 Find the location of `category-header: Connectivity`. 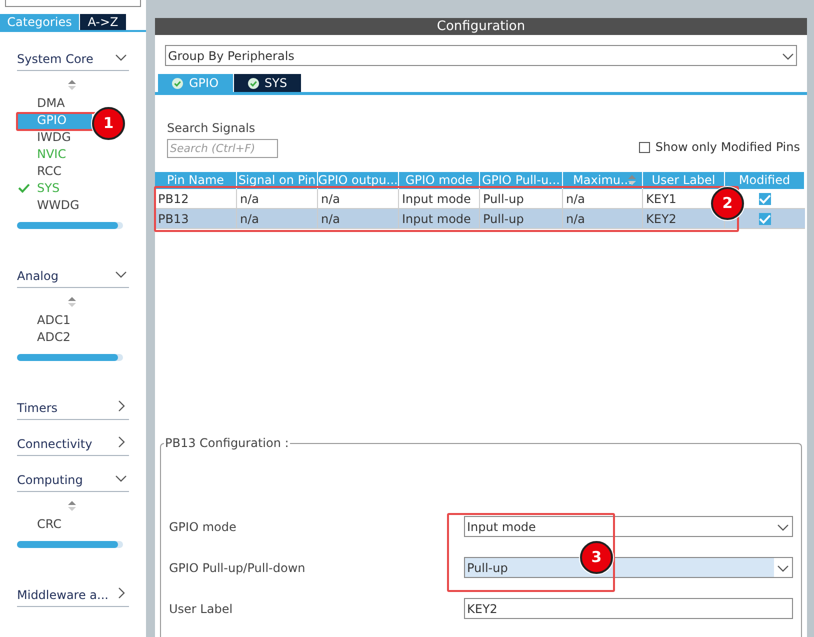

category-header: Connectivity is located at coordinates (73, 445).